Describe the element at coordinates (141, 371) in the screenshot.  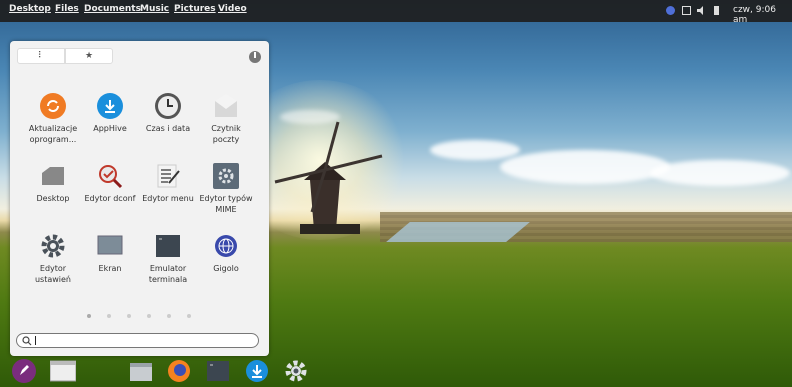
I see `files-icon` at that location.